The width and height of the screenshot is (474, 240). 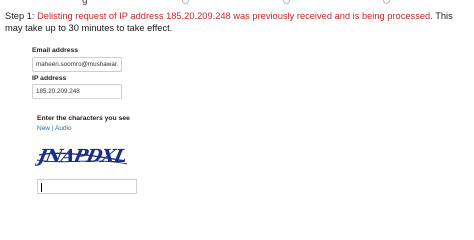 What do you see at coordinates (41, 187) in the screenshot?
I see `text-caret` at bounding box center [41, 187].